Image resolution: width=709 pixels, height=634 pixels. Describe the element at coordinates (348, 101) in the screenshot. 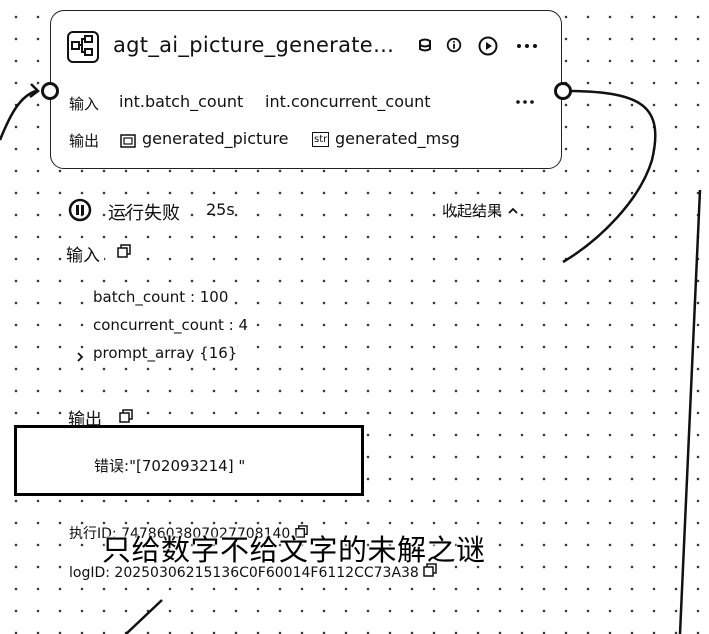

I see `input-param: int.concurrent_count` at that location.